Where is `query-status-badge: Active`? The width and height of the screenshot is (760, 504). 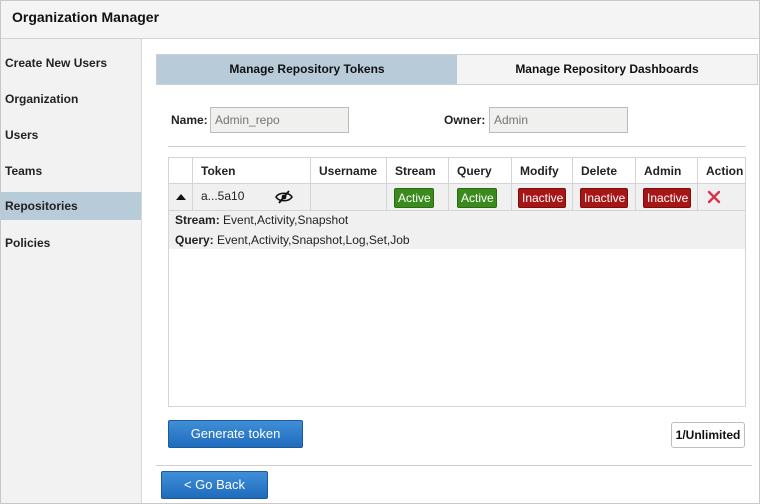
query-status-badge: Active is located at coordinates (477, 198).